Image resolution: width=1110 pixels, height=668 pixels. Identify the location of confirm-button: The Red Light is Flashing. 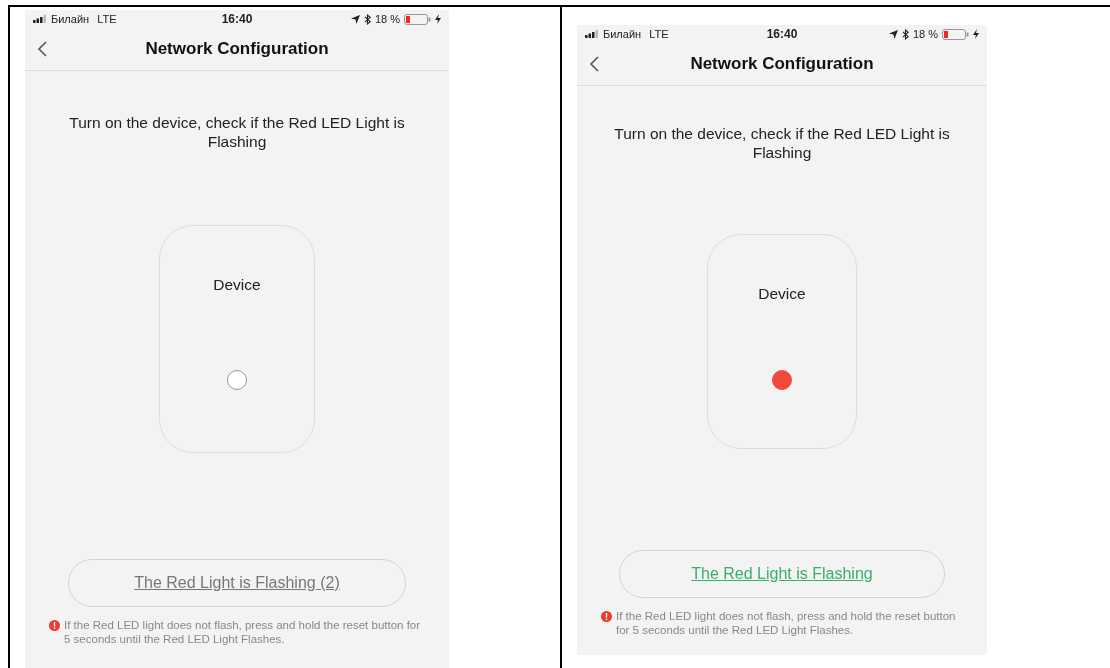
(782, 574).